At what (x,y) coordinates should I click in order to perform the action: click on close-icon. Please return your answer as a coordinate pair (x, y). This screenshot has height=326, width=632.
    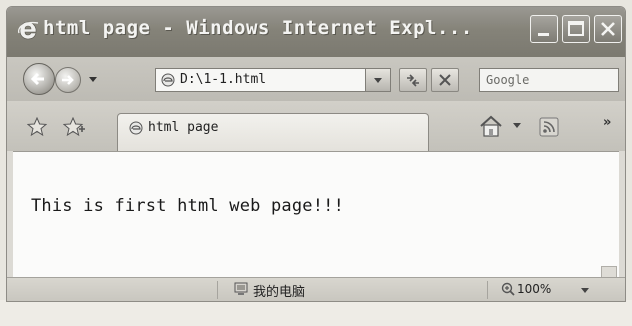
    Looking at the image, I should click on (608, 29).